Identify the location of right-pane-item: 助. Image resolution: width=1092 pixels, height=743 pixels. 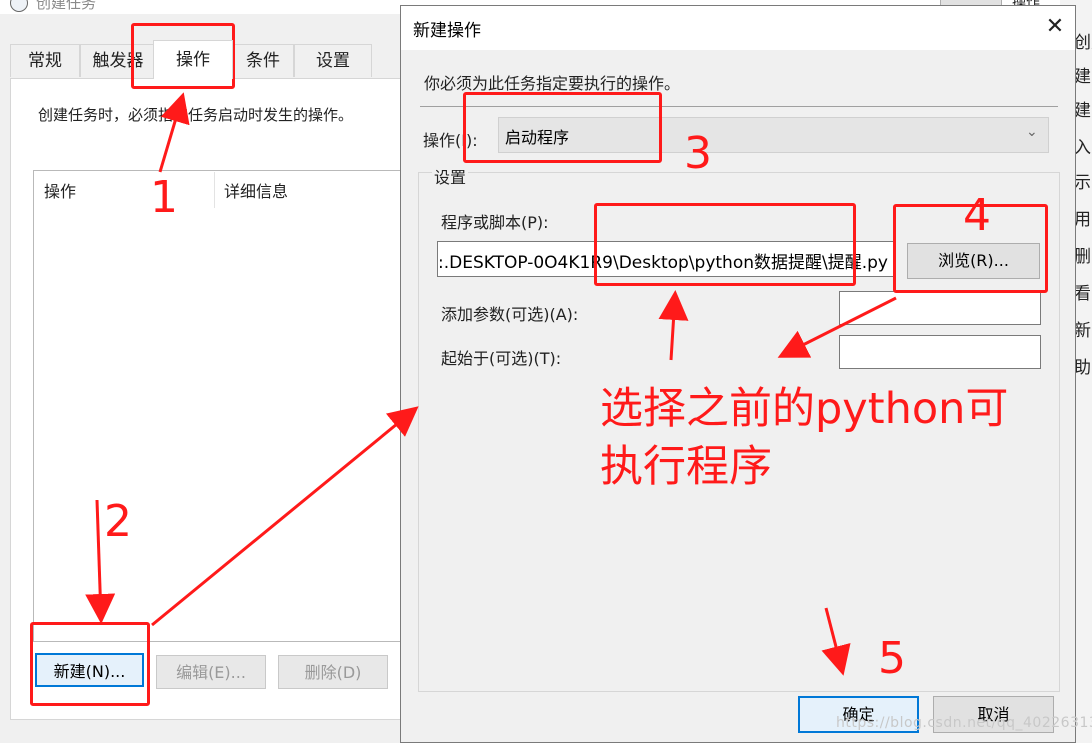
(1082, 365).